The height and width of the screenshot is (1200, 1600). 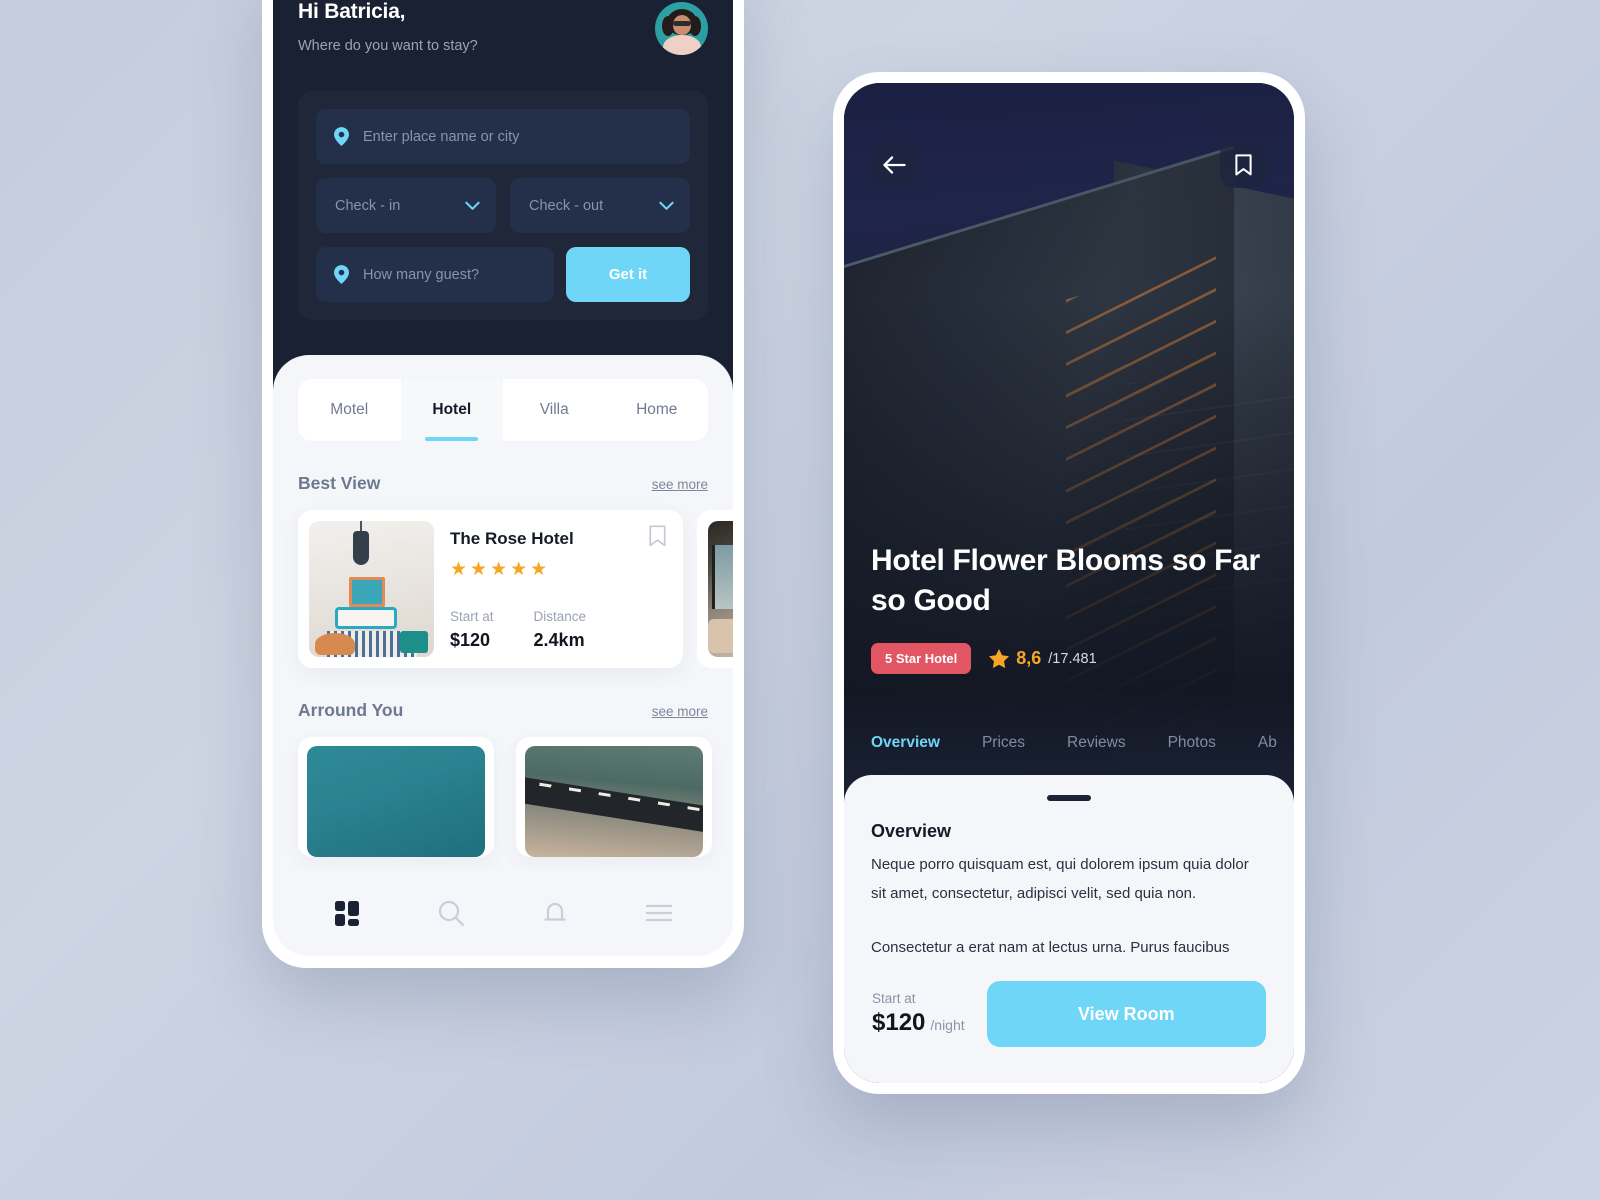 What do you see at coordinates (414, 642) in the screenshot?
I see `photo-ottoman` at bounding box center [414, 642].